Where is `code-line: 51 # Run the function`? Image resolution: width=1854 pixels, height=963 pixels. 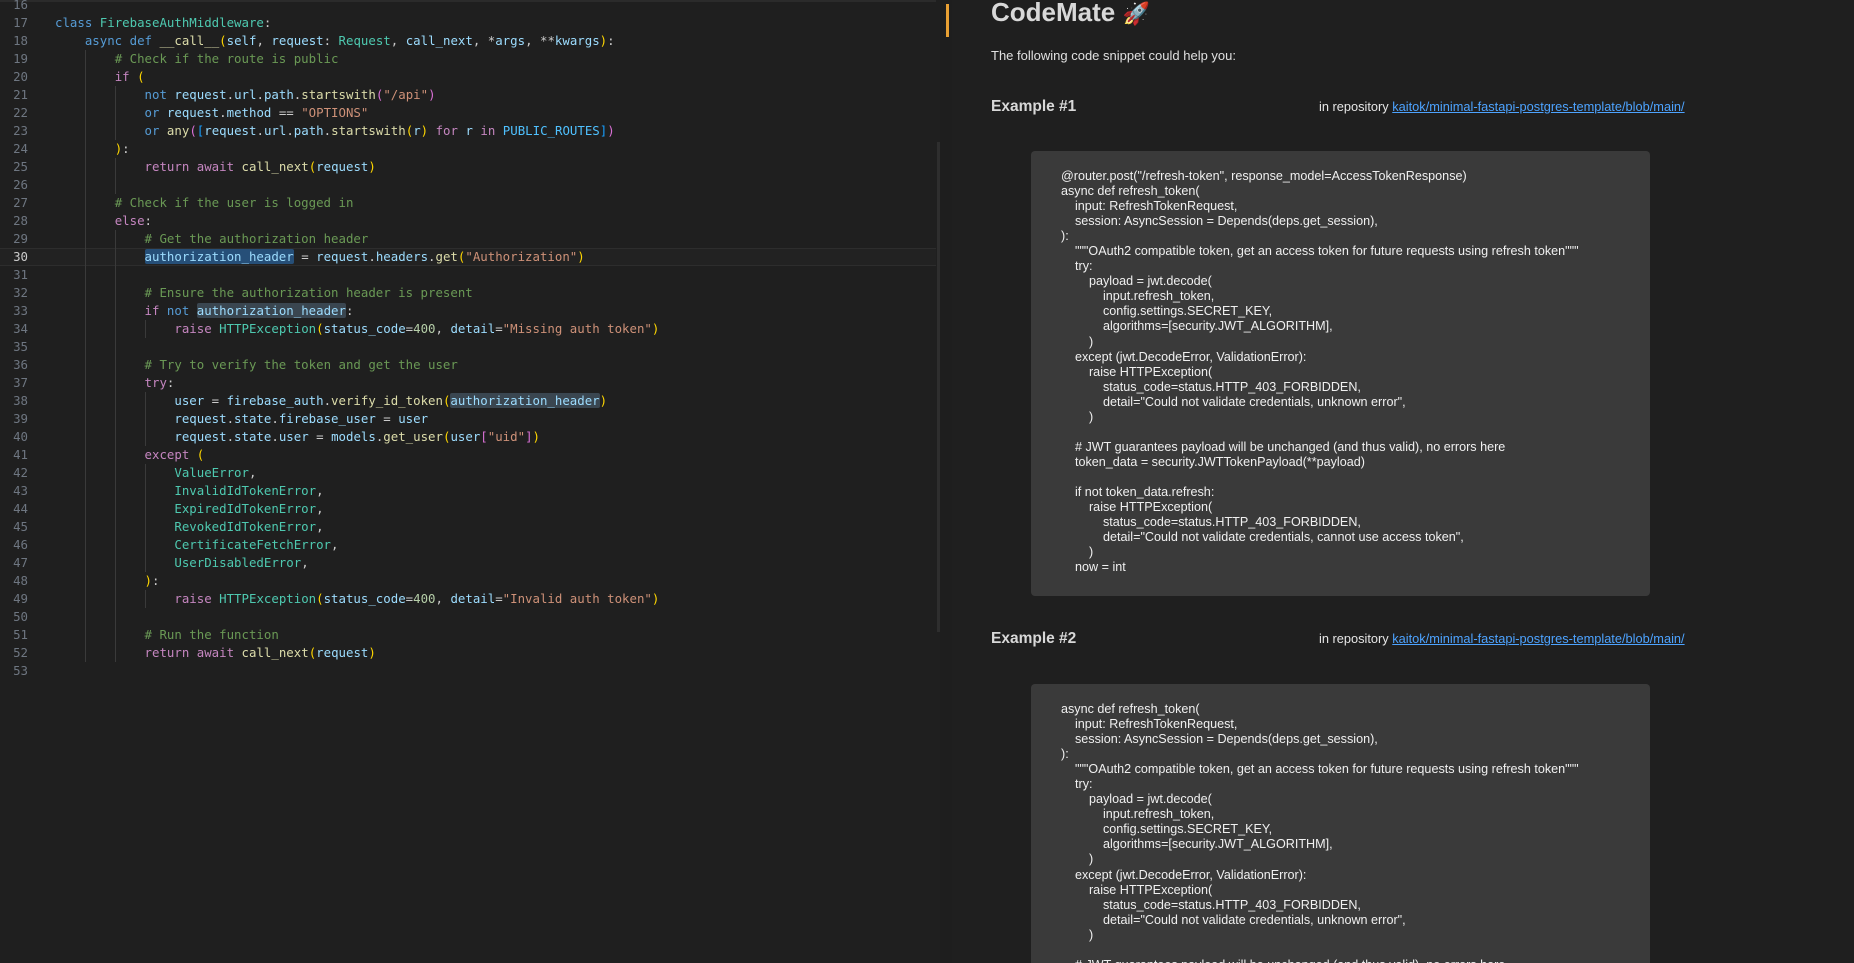 code-line: 51 # Run the function is located at coordinates (468, 635).